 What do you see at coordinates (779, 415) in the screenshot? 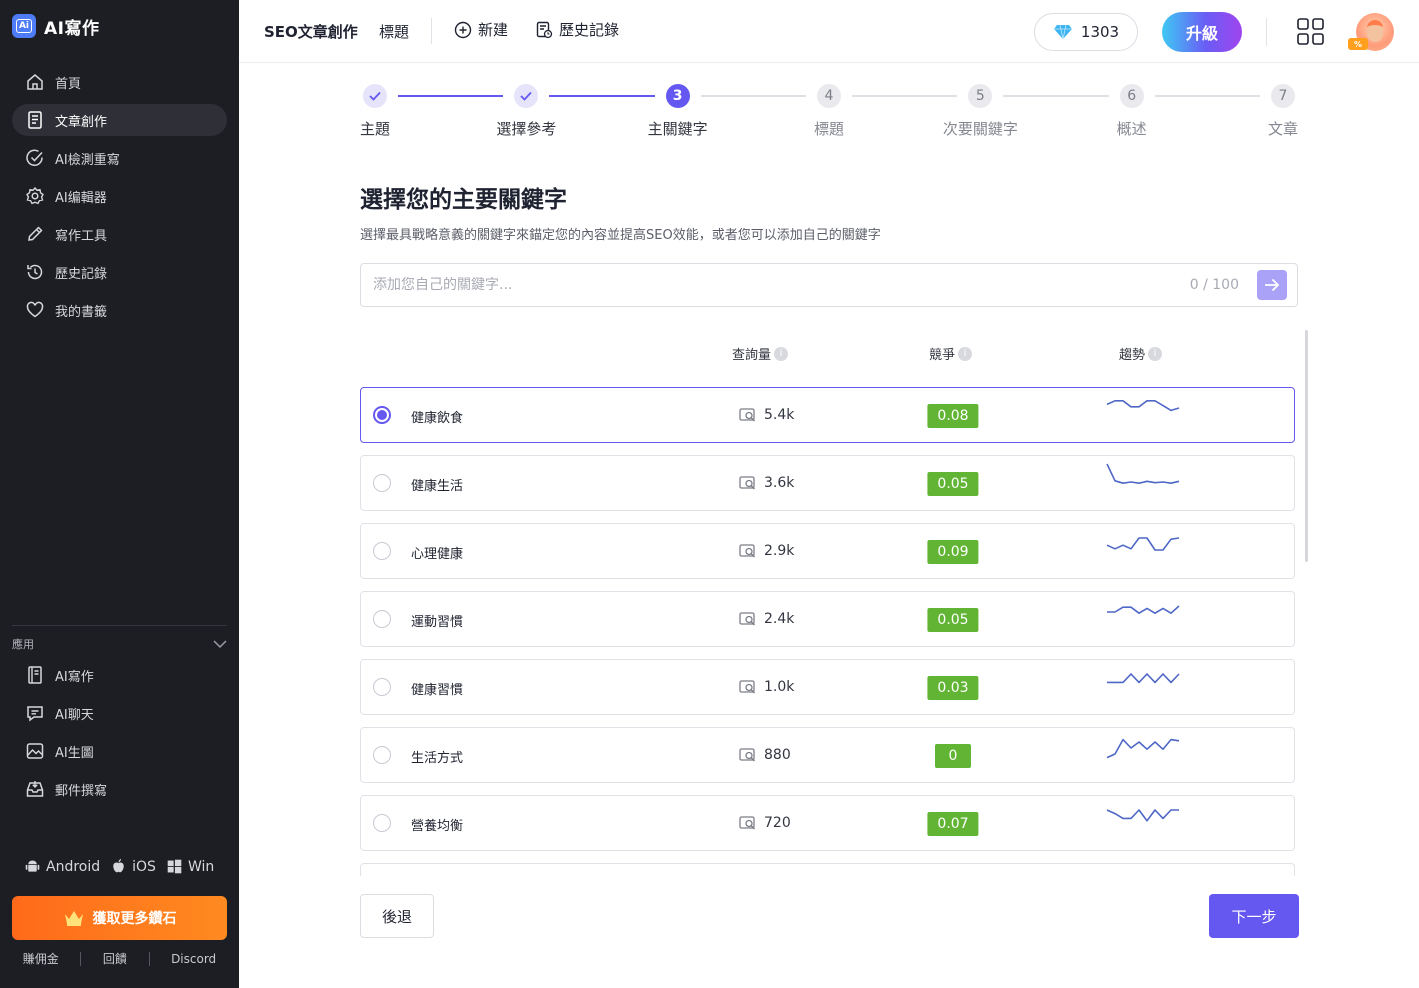
I see `search-volume-value: 5.4k` at bounding box center [779, 415].